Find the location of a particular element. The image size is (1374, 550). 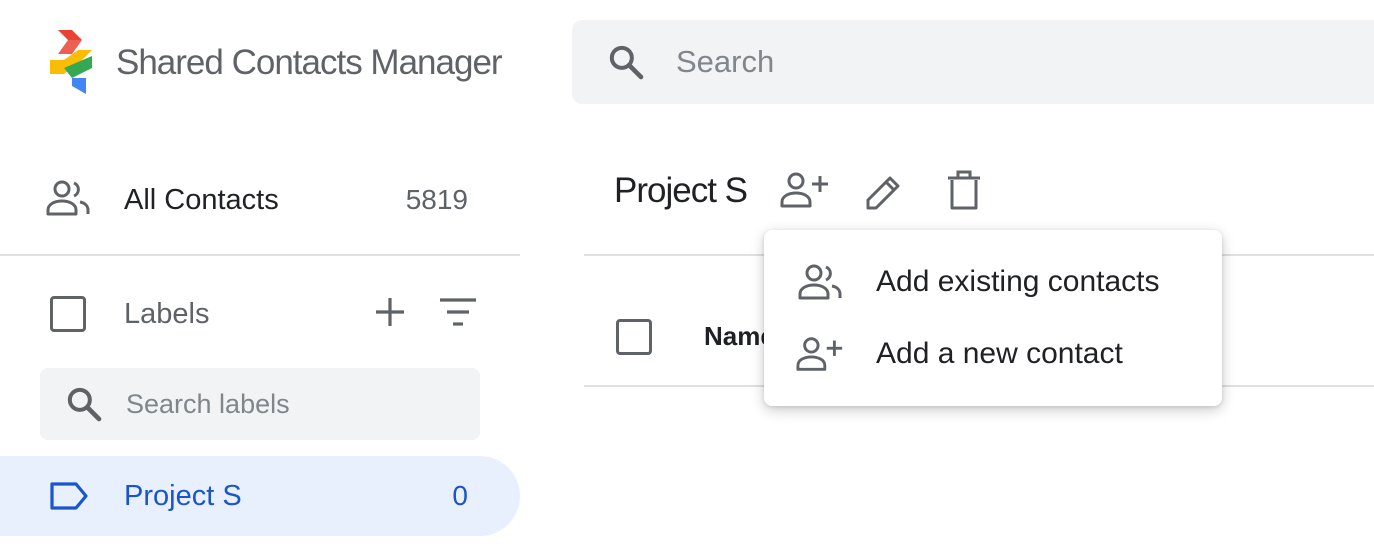

all-contacts-link: All Contacts is located at coordinates (201, 200).